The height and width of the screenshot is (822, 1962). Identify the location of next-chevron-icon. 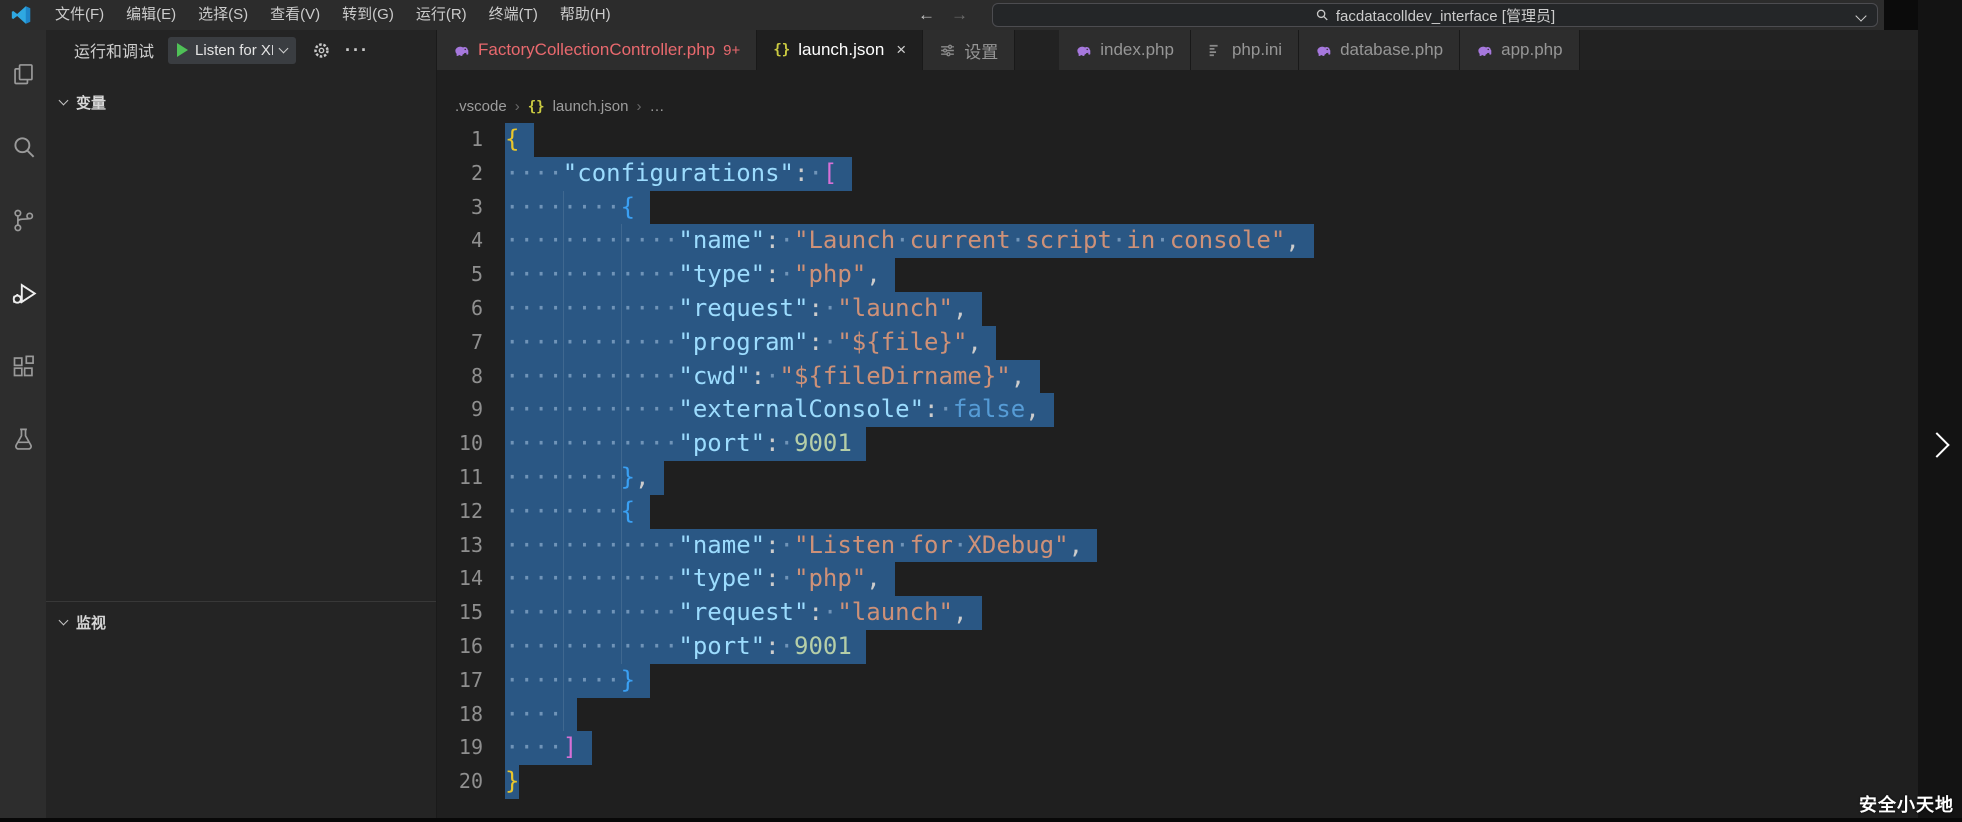
(1937, 445).